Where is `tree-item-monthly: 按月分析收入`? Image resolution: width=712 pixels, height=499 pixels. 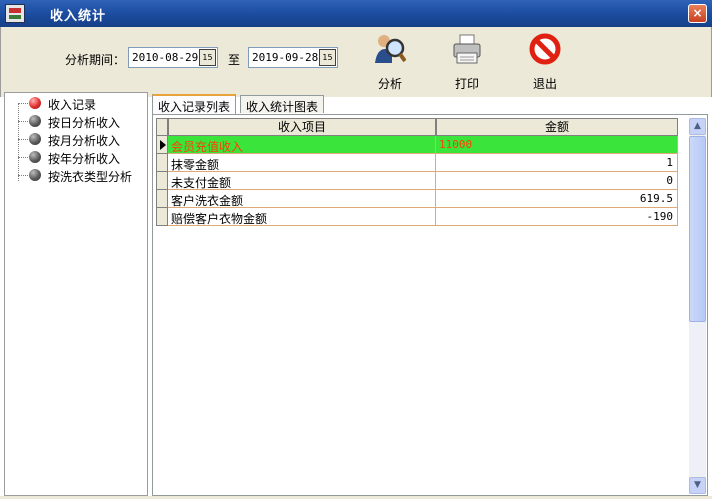
tree-item-monthly: 按月分析收入 is located at coordinates (83, 139).